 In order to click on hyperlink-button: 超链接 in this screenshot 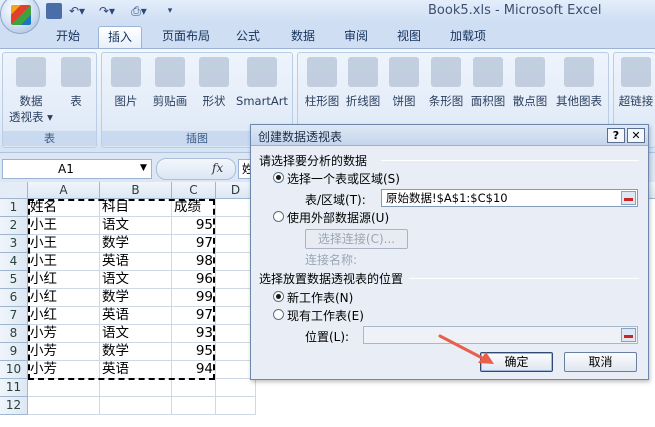, I will do `click(635, 83)`.